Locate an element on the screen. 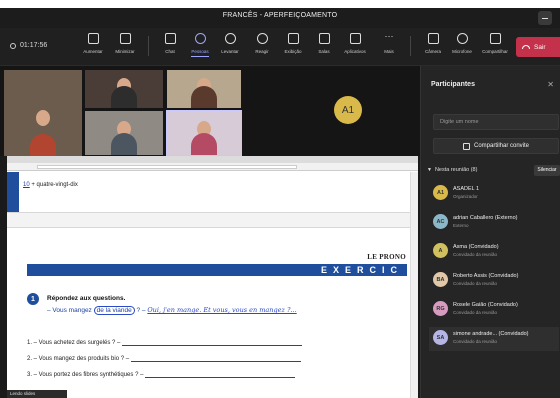  share-link-icon is located at coordinates (466, 146).